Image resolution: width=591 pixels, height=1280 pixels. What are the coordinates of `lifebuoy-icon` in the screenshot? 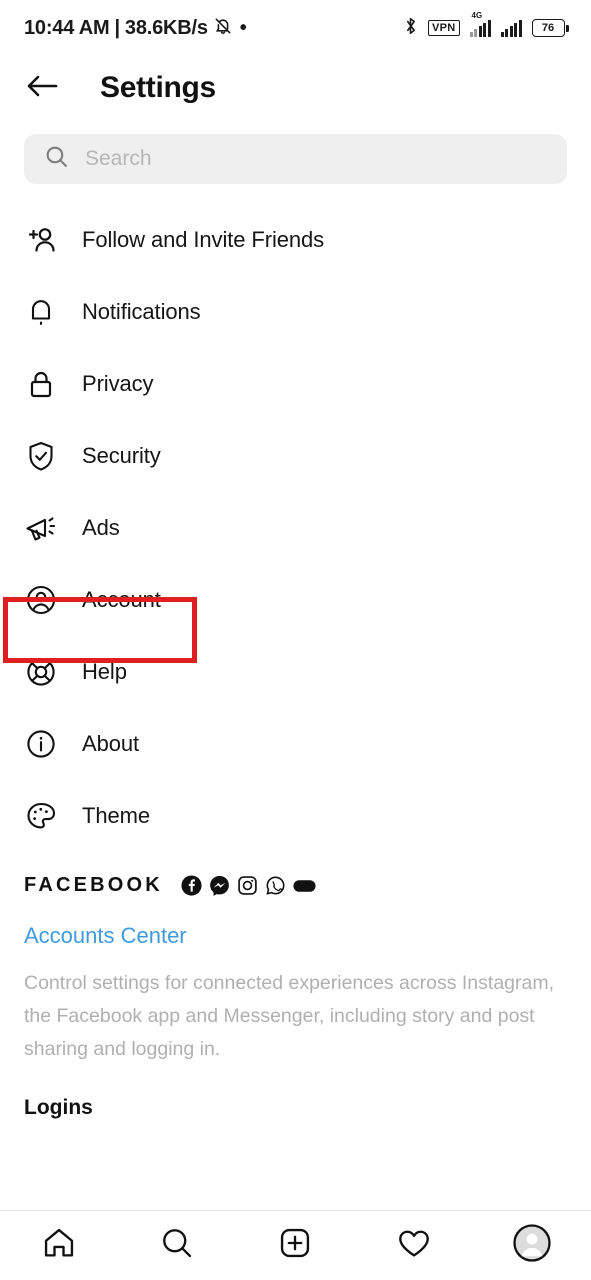 It's located at (41, 672).